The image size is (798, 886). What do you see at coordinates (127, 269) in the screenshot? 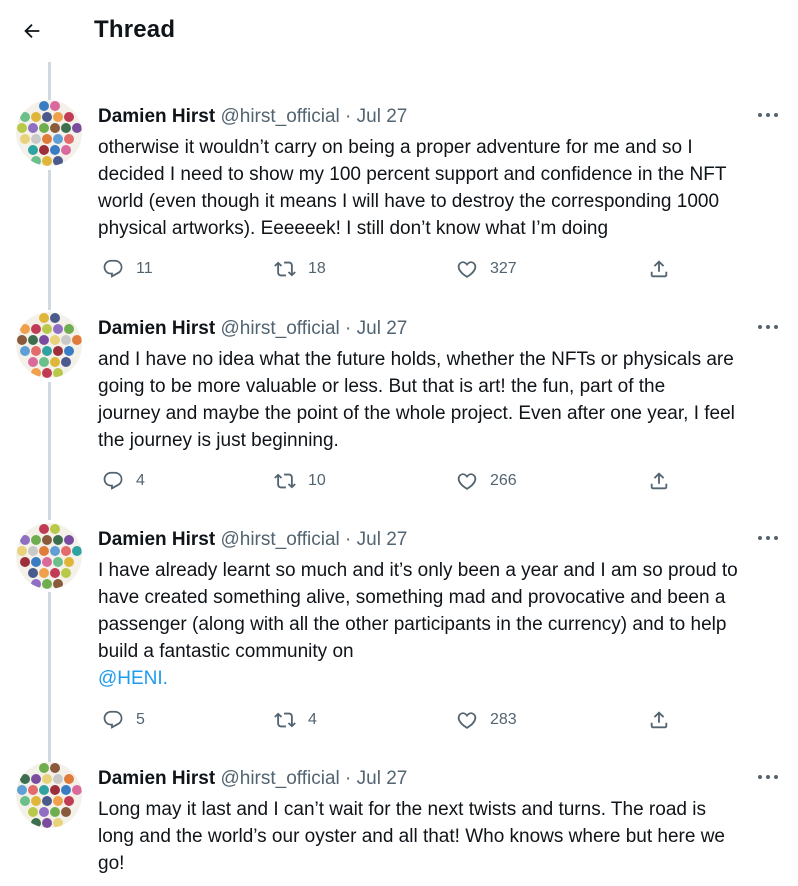
I see `reply-button: 11` at bounding box center [127, 269].